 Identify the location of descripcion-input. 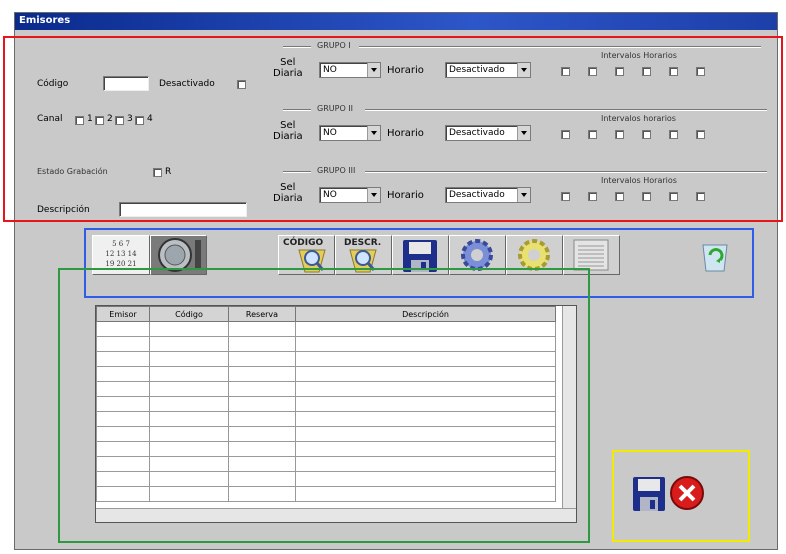
(183, 209).